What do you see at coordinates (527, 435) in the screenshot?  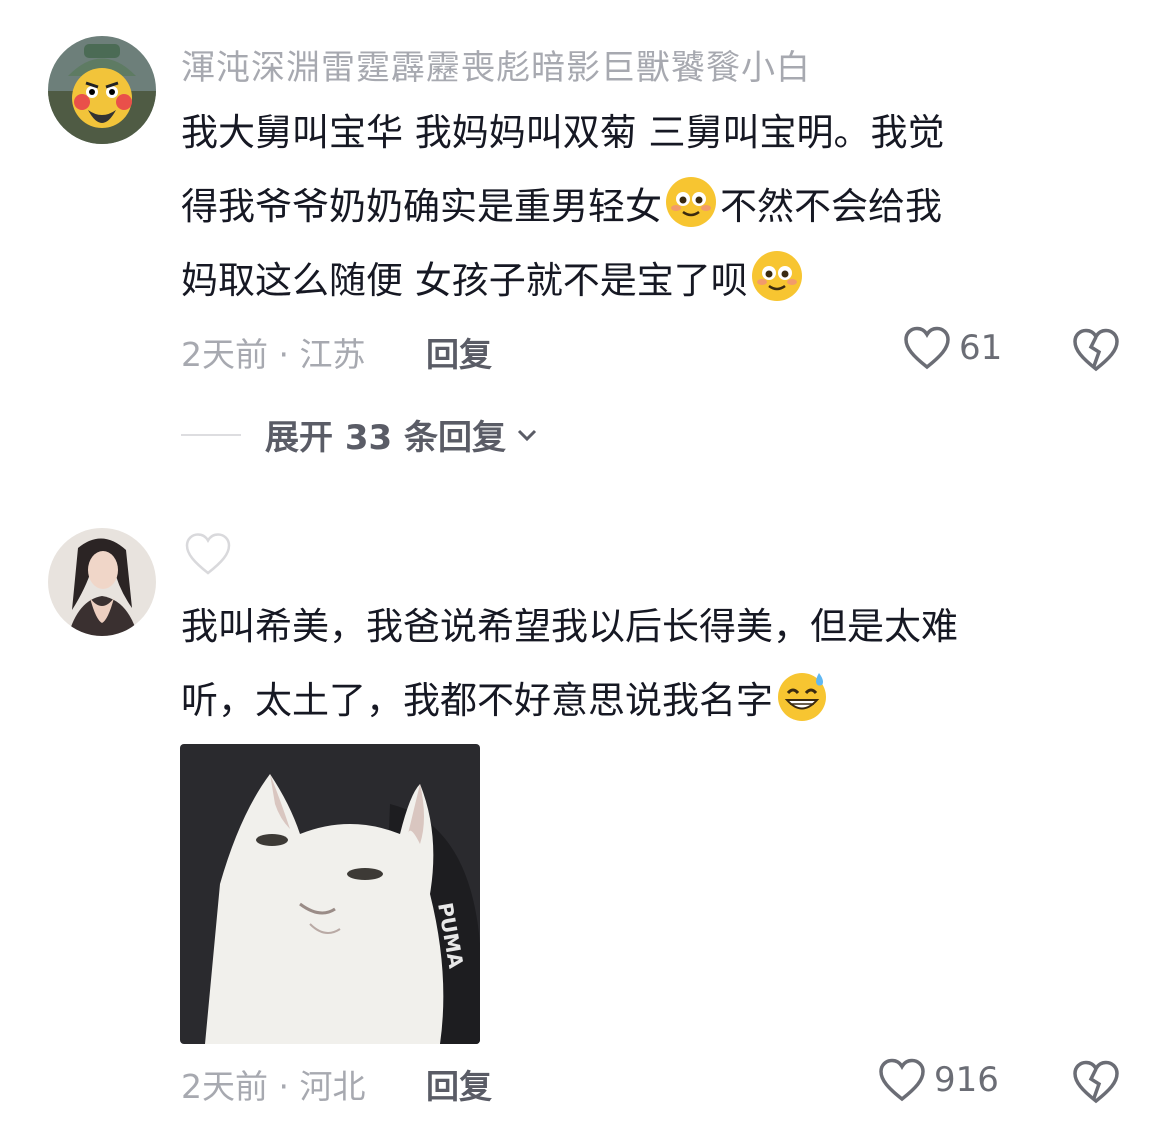 I see `chevron-down-icon` at bounding box center [527, 435].